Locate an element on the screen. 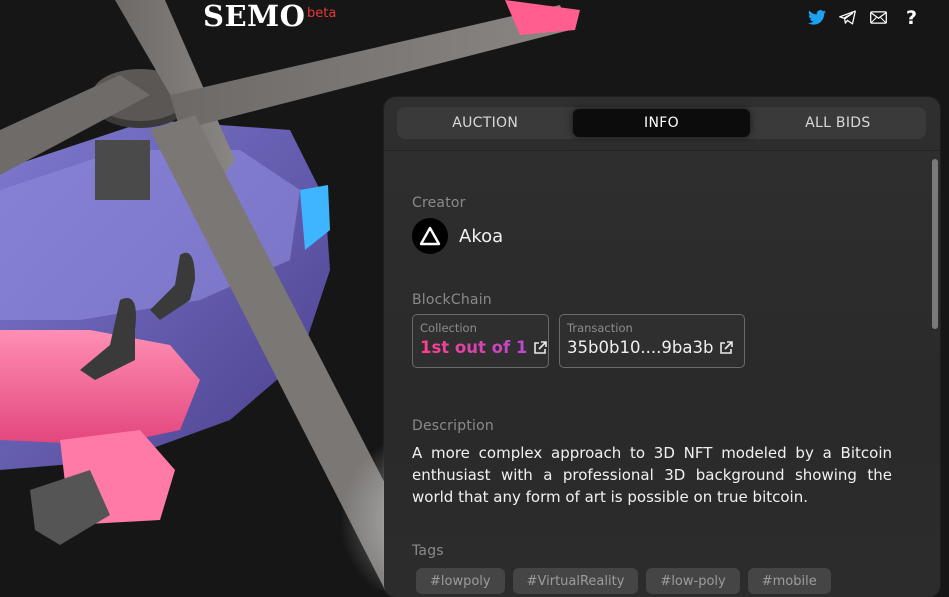  tab-auction: AUCTION is located at coordinates (485, 123).